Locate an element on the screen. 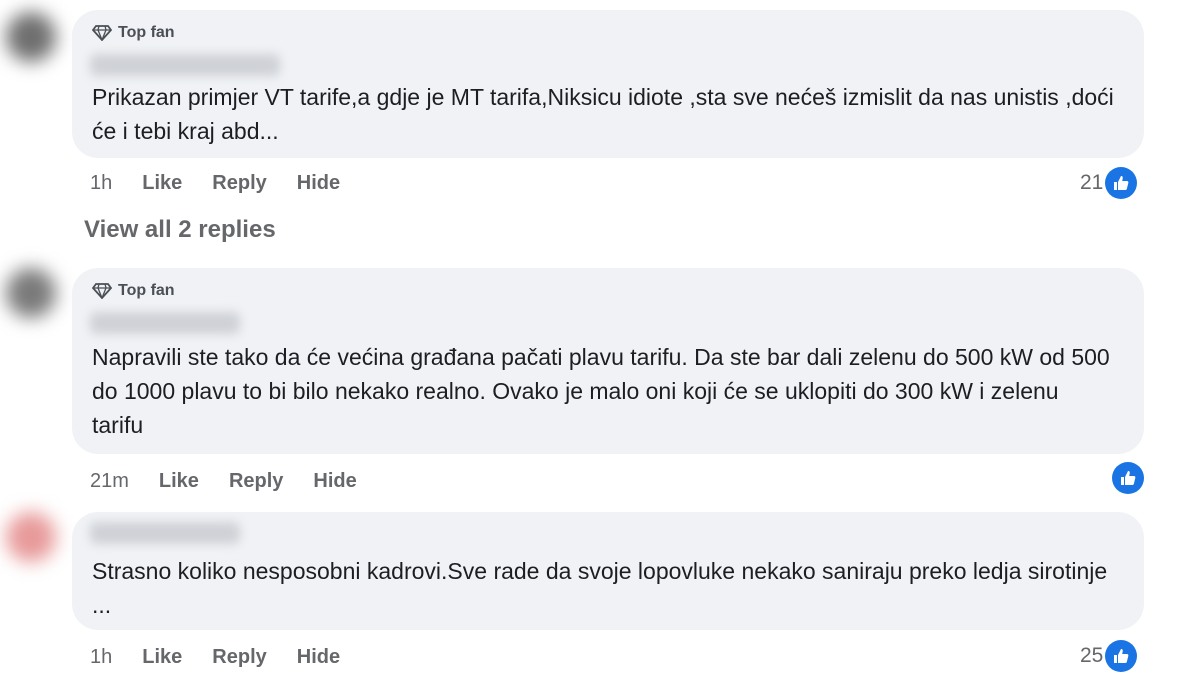 The width and height of the screenshot is (1200, 675). timestamp: 21m is located at coordinates (109, 481).